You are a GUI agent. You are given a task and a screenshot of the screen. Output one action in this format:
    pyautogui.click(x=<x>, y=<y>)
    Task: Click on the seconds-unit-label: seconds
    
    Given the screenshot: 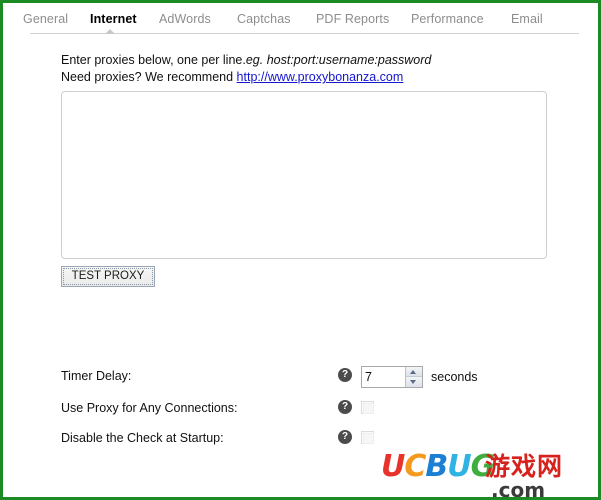 What is the action you would take?
    pyautogui.click(x=454, y=377)
    